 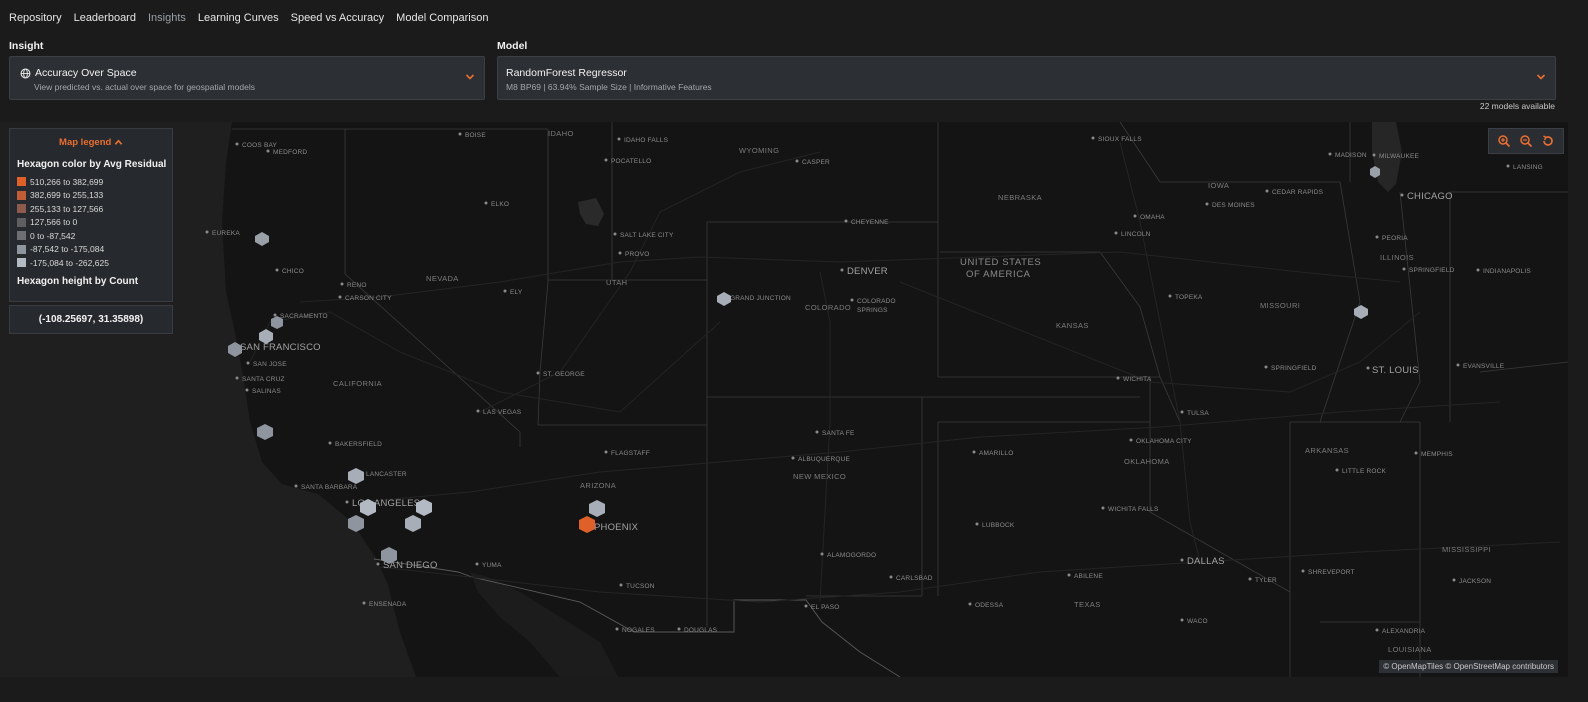 I want to click on gulf-of-california, so click(x=544, y=624).